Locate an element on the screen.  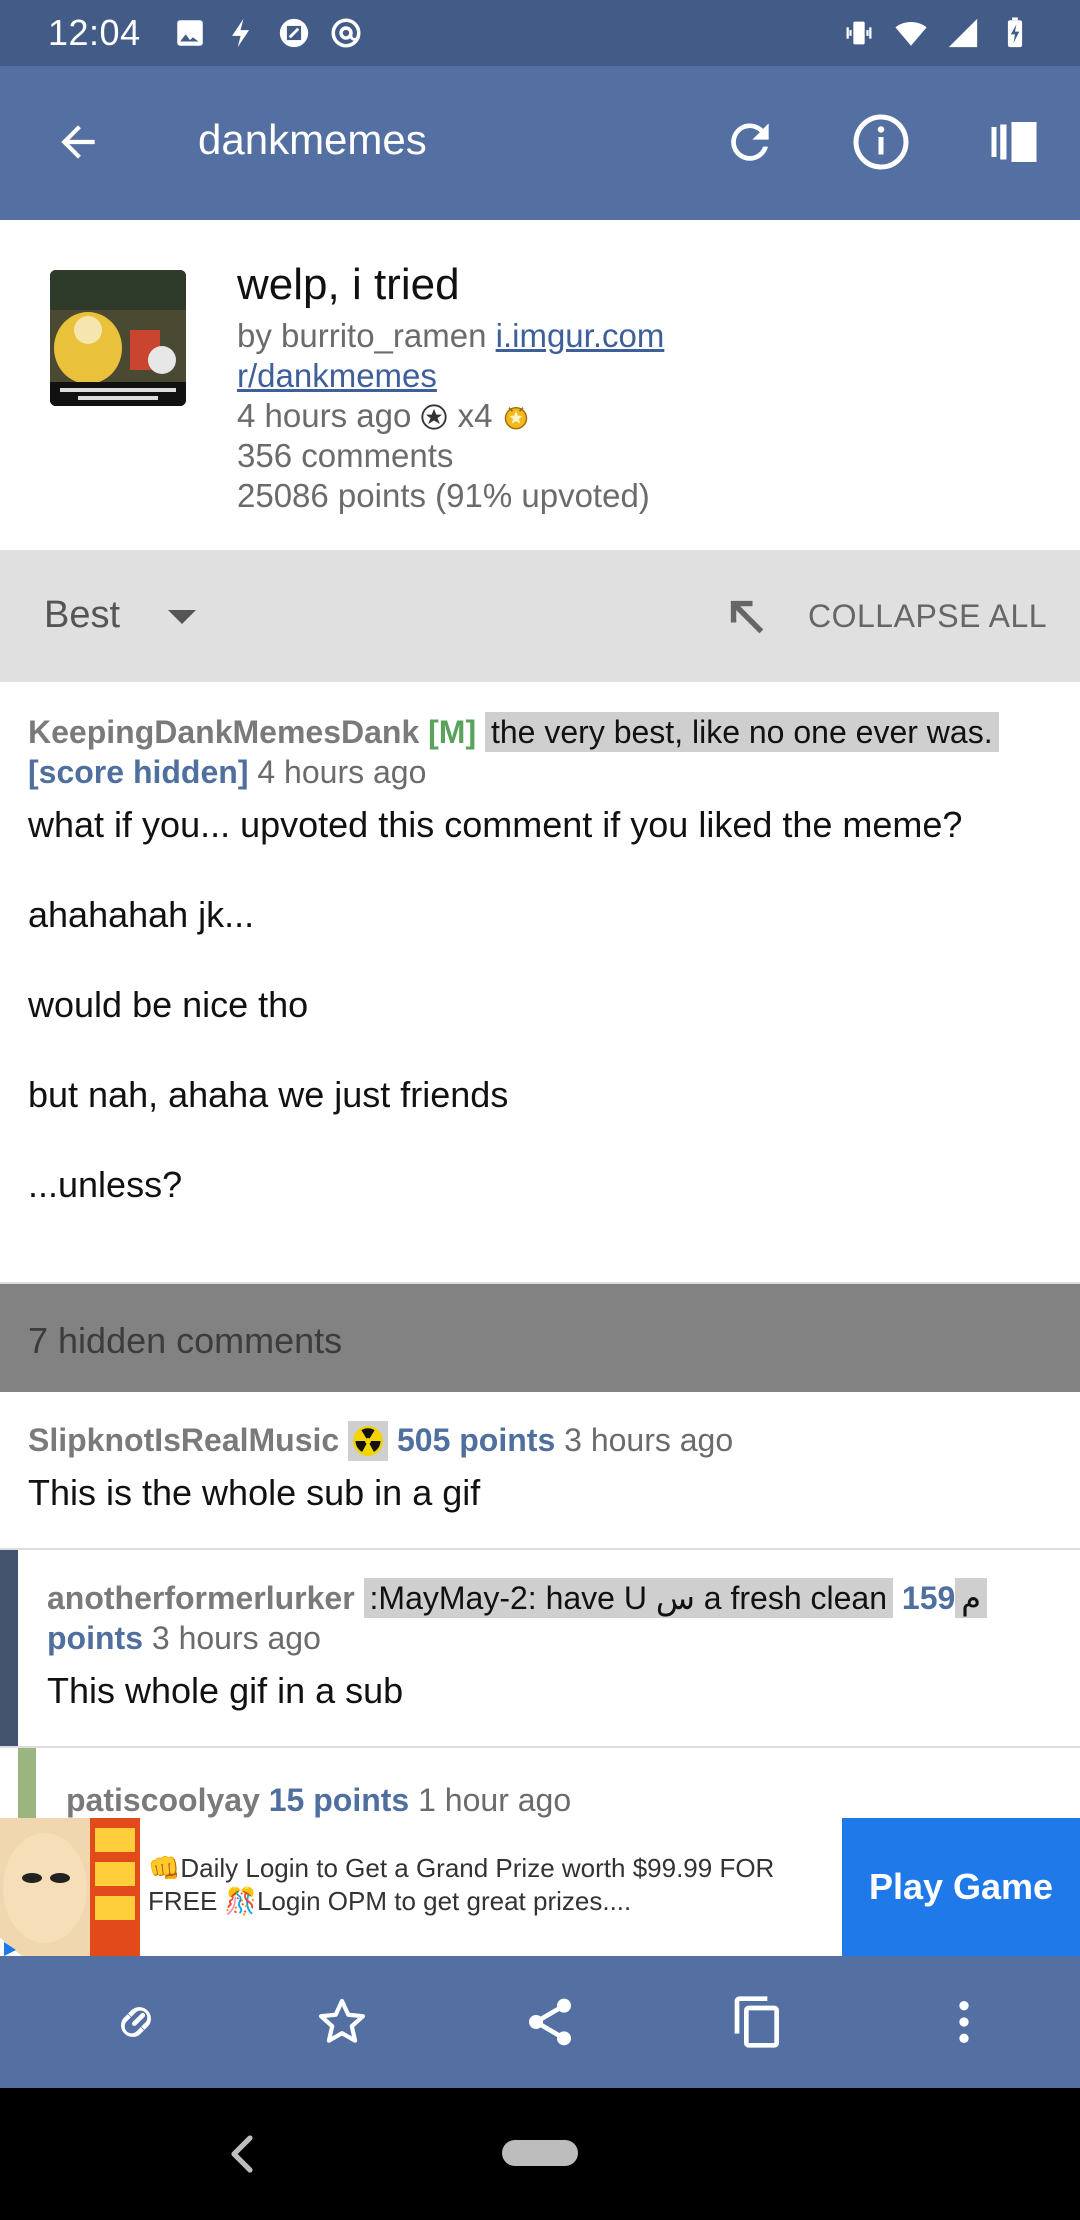
user-flair: :MayMay-2: have U س a fresh clean is located at coordinates (628, 1598).